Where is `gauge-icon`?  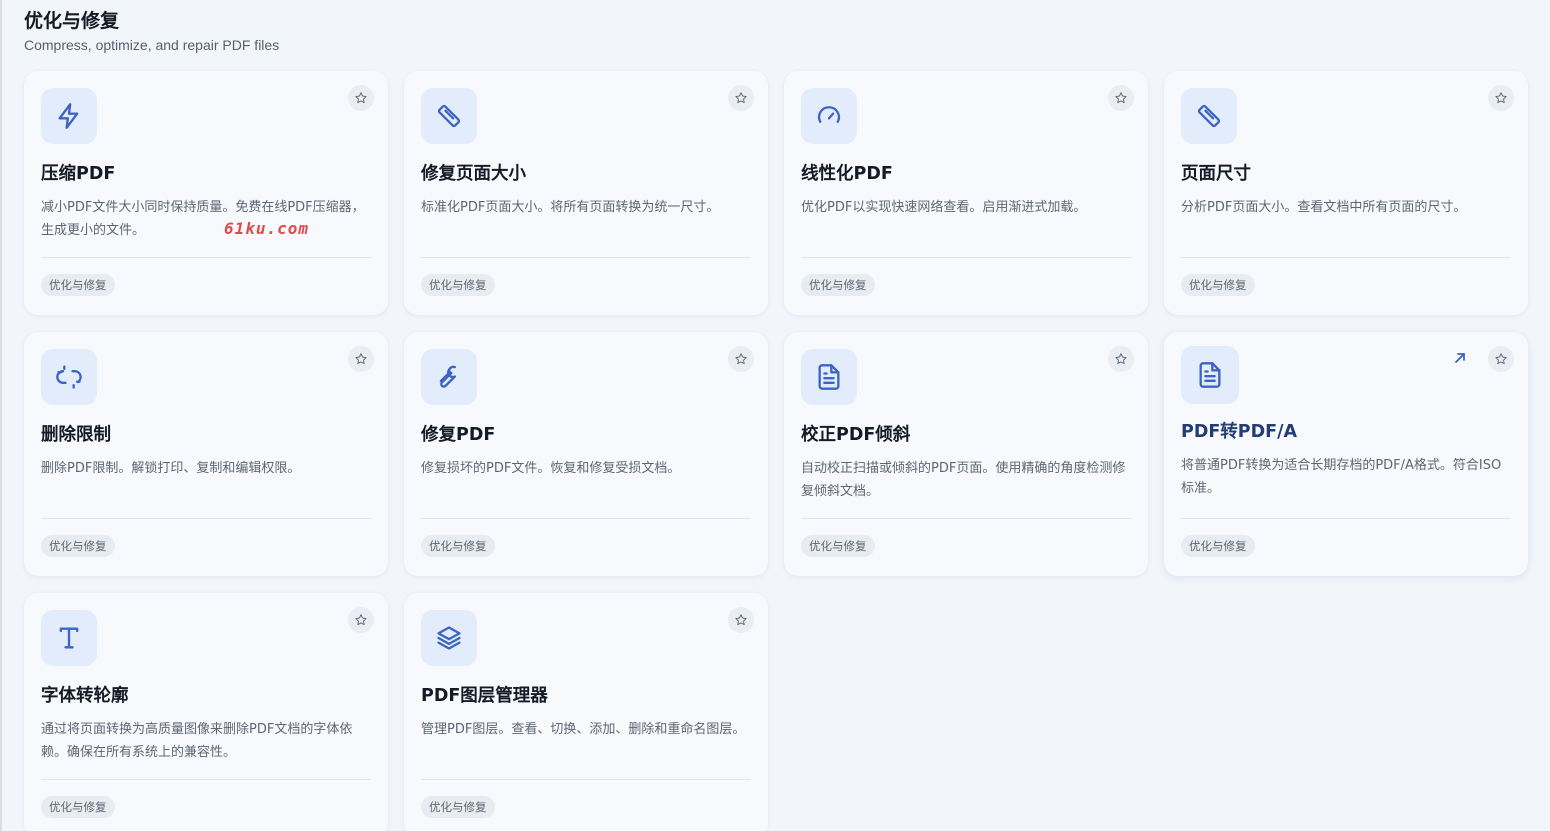
gauge-icon is located at coordinates (829, 115).